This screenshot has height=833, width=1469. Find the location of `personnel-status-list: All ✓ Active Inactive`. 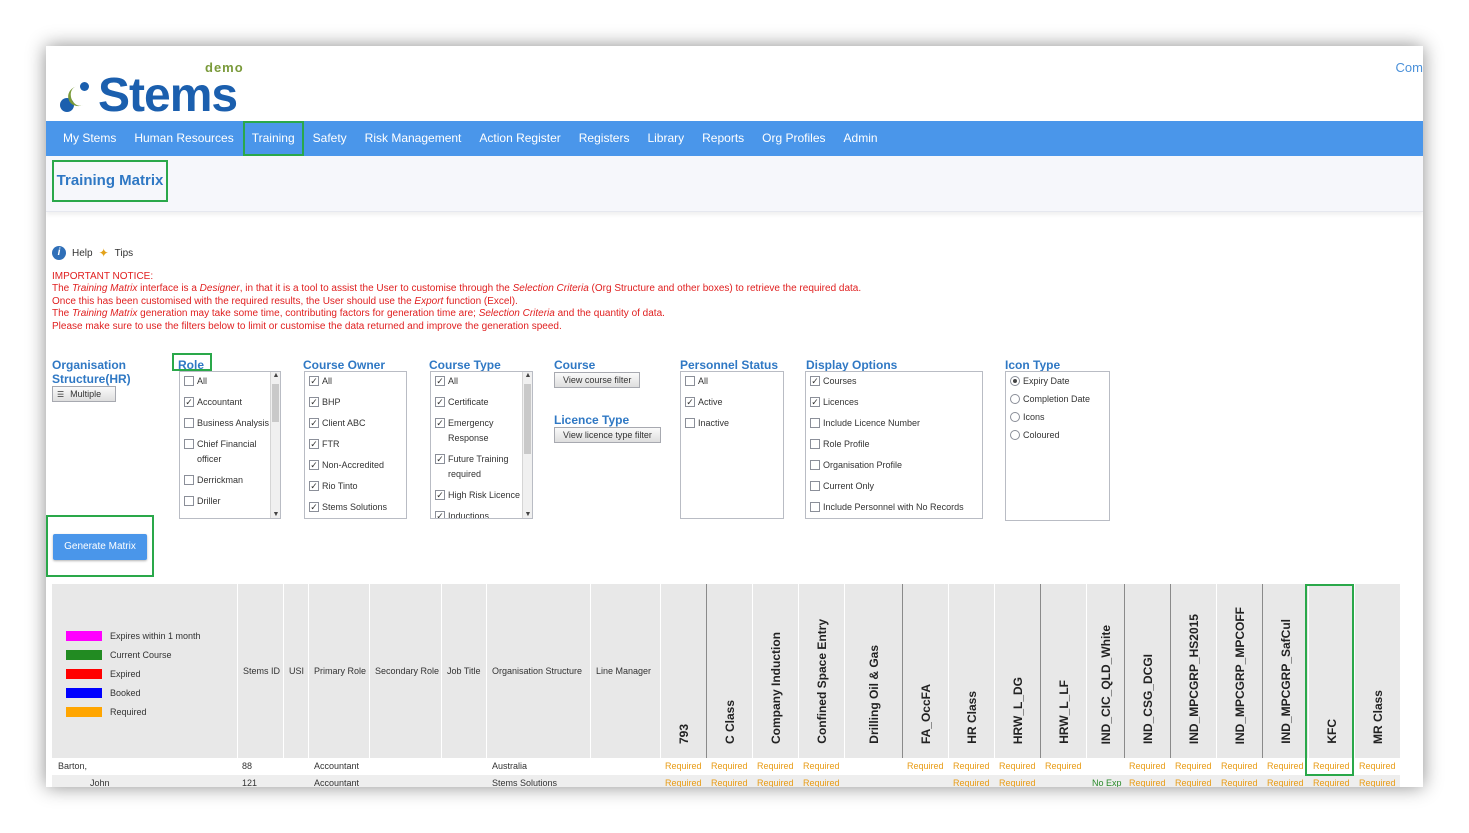

personnel-status-list: All ✓ Active Inactive is located at coordinates (732, 445).